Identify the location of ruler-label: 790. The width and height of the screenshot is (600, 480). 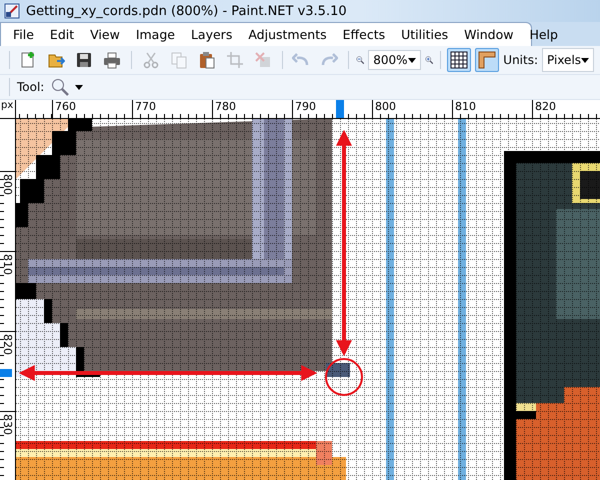
(305, 106).